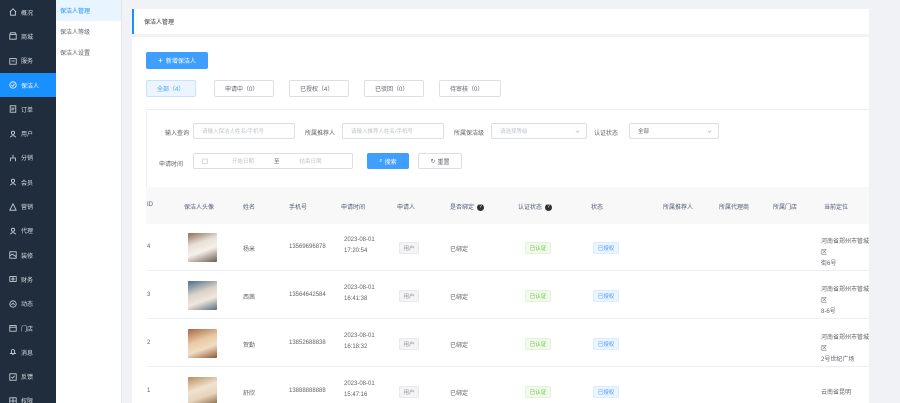  I want to click on column-header: 手机号, so click(298, 208).